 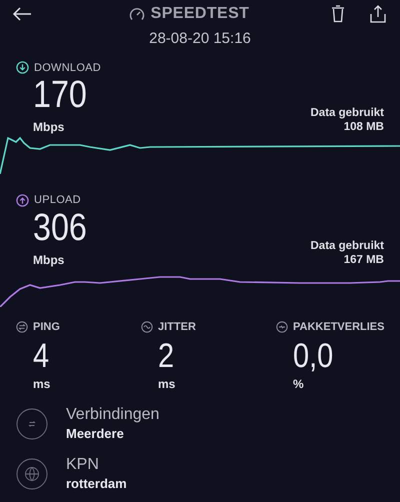 I want to click on metric-label: PING, so click(x=46, y=327).